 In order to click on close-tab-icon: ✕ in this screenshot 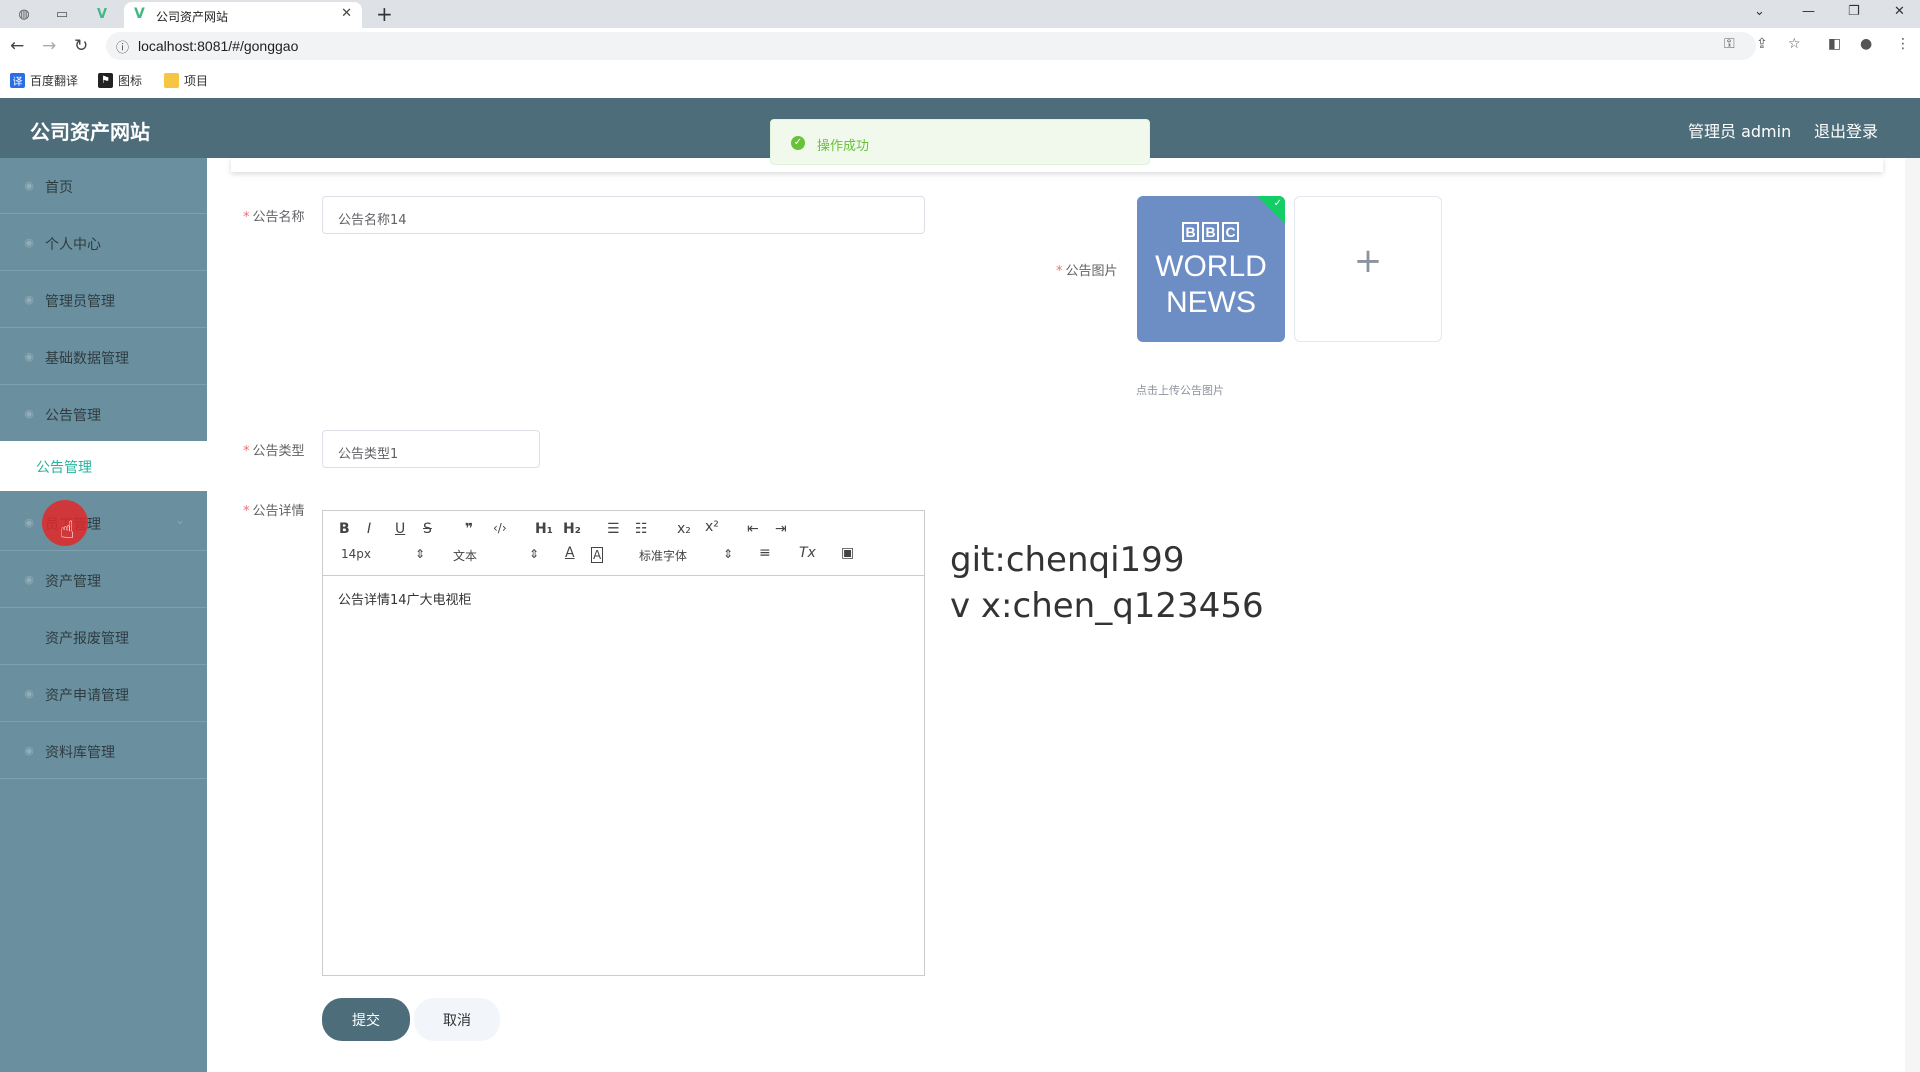, I will do `click(346, 13)`.